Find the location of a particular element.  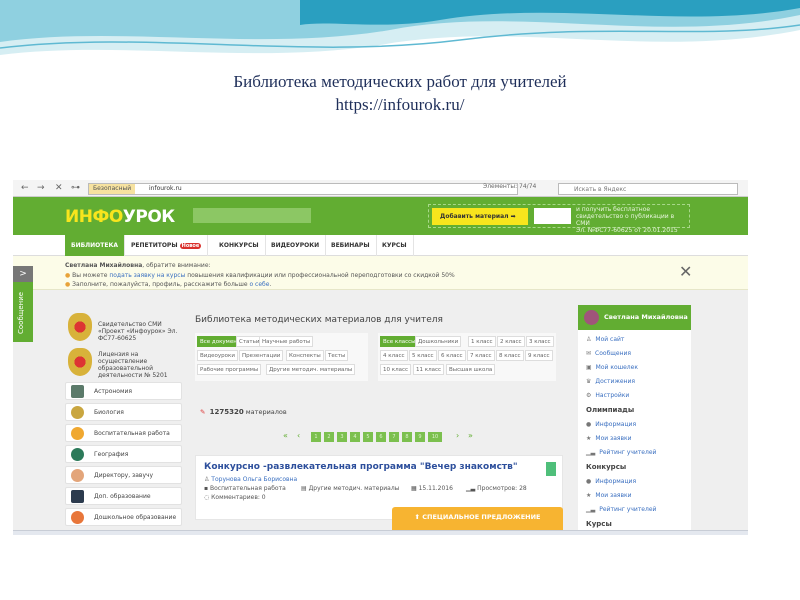

first-page-button: « is located at coordinates (285, 435).